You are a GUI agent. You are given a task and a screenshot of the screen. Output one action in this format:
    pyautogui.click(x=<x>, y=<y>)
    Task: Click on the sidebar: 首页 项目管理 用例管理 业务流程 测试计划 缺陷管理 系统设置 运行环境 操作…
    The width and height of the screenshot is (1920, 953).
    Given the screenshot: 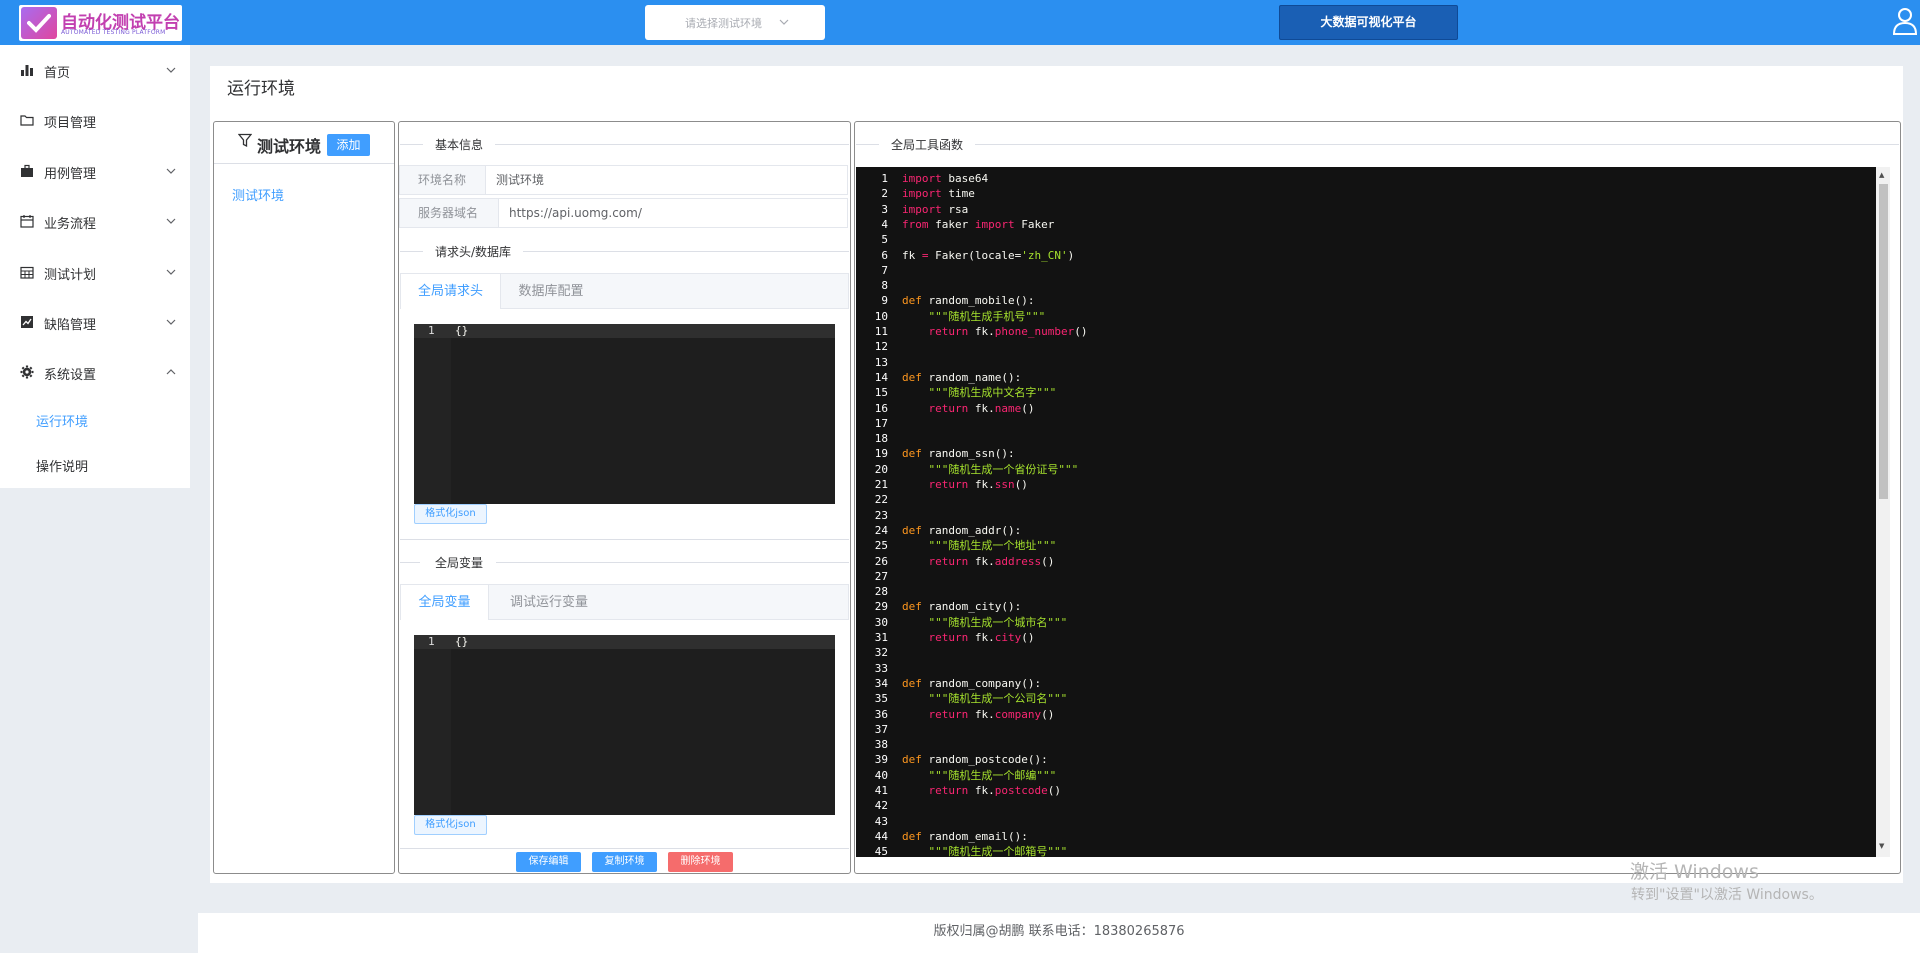 What is the action you would take?
    pyautogui.click(x=95, y=266)
    